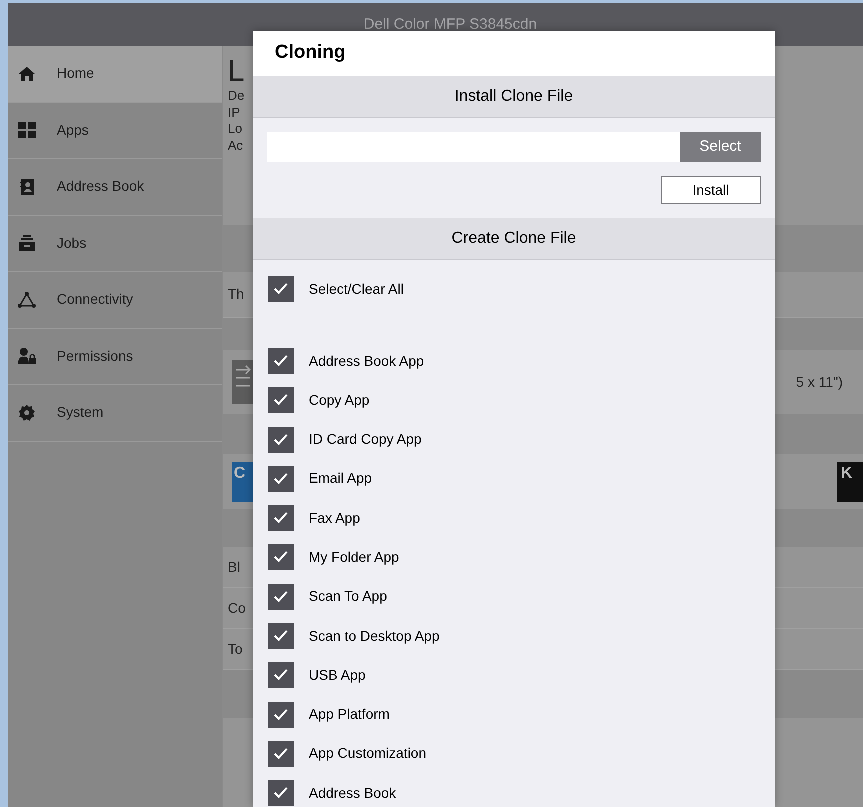  What do you see at coordinates (234, 112) in the screenshot?
I see `info-line: IP` at bounding box center [234, 112].